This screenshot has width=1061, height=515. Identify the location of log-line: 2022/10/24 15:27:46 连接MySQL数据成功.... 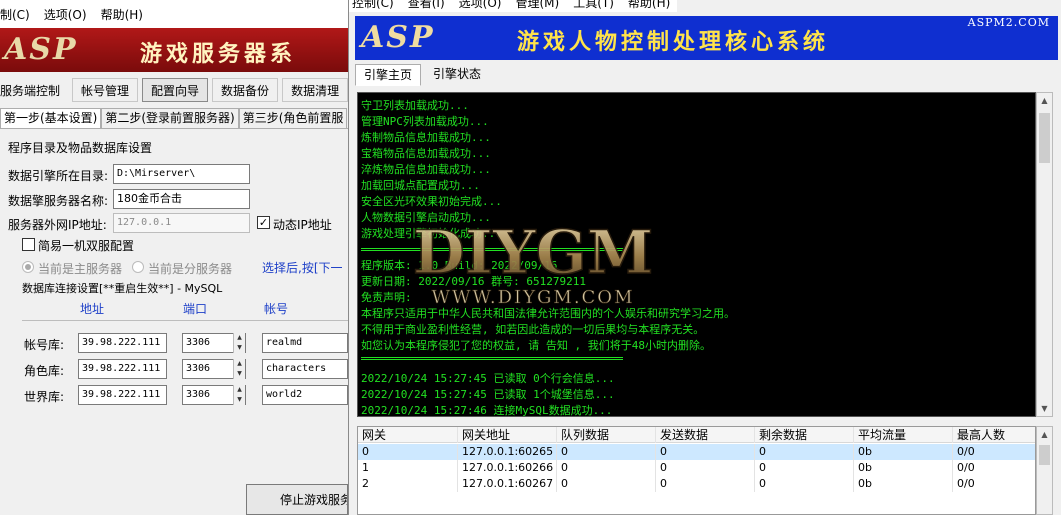
(487, 410).